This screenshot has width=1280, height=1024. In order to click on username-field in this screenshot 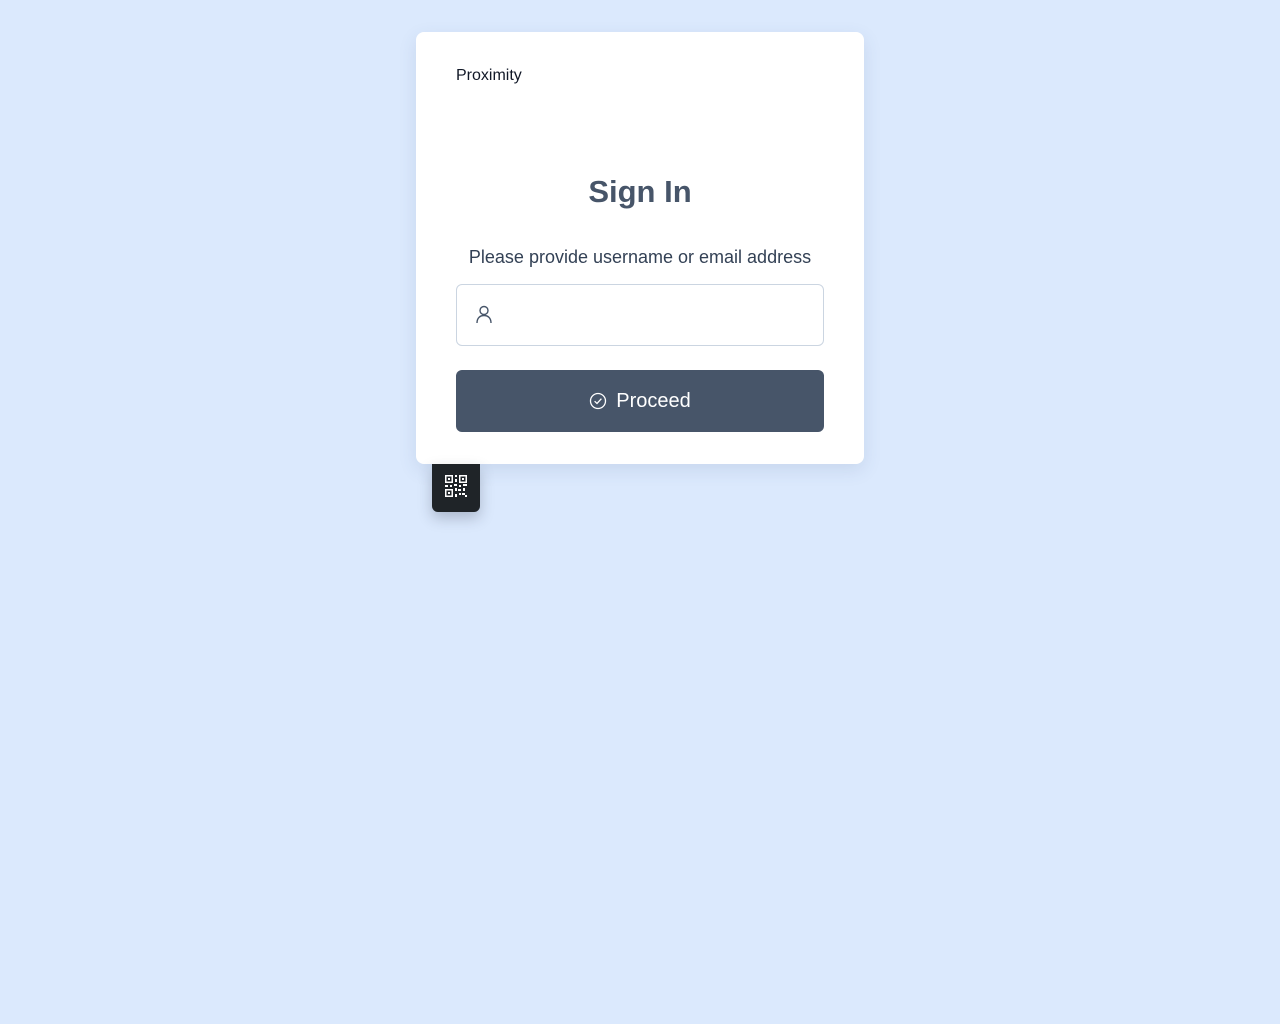, I will do `click(640, 315)`.